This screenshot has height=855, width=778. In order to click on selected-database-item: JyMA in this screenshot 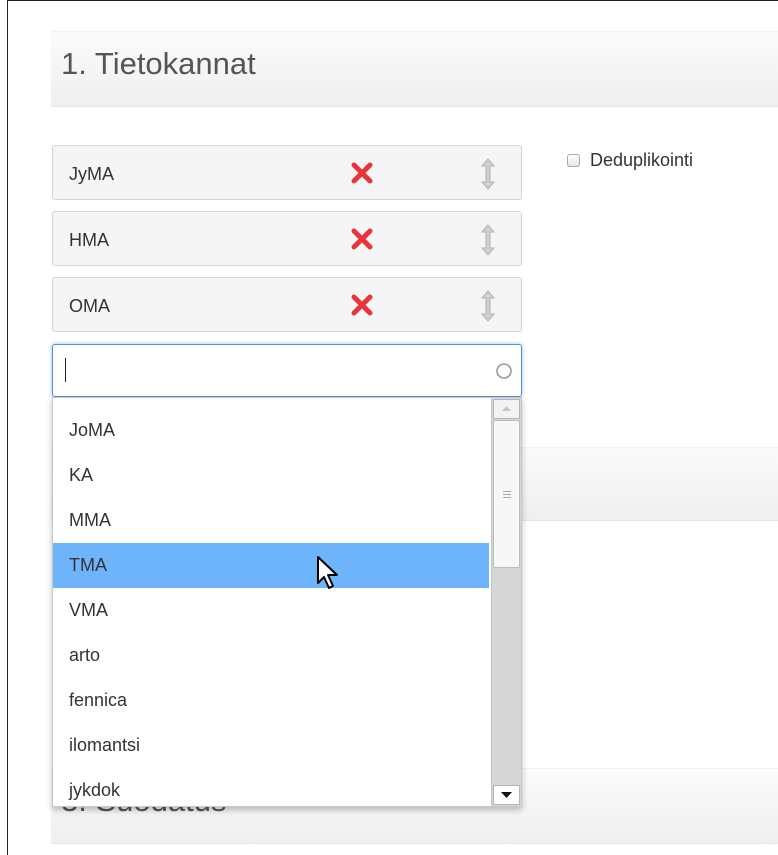, I will do `click(287, 172)`.